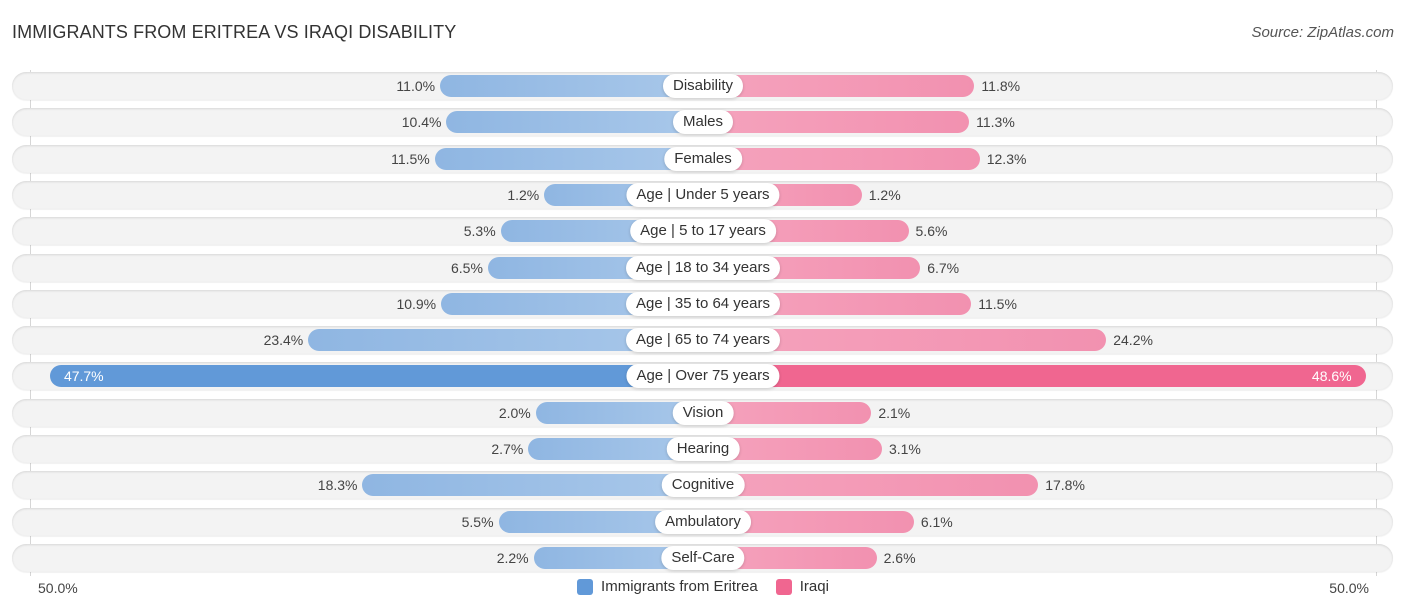 This screenshot has width=1406, height=612. I want to click on value-label-iraqi: 11.8%, so click(1001, 86).